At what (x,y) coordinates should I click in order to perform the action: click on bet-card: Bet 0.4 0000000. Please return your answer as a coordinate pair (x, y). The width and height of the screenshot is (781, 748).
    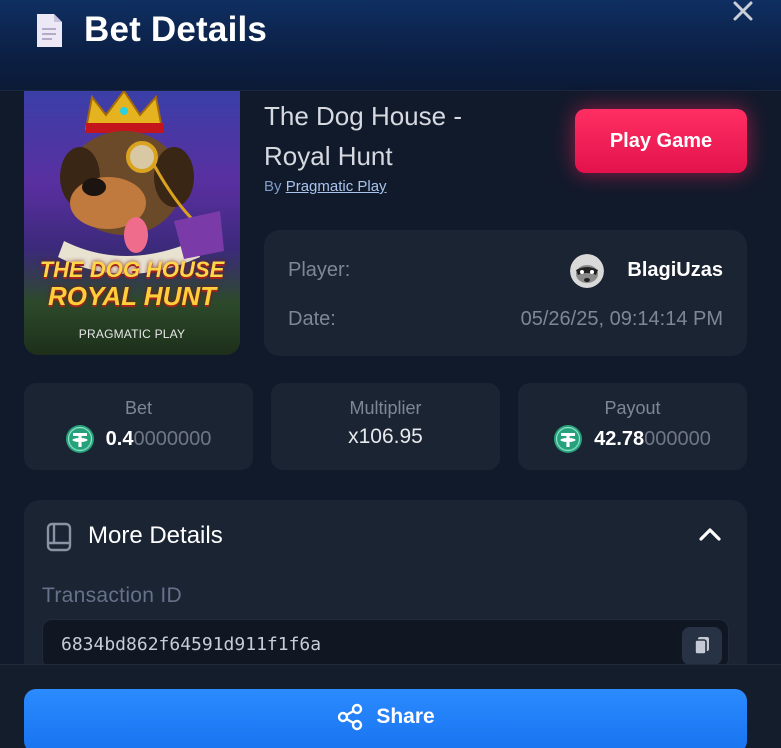
    Looking at the image, I should click on (138, 426).